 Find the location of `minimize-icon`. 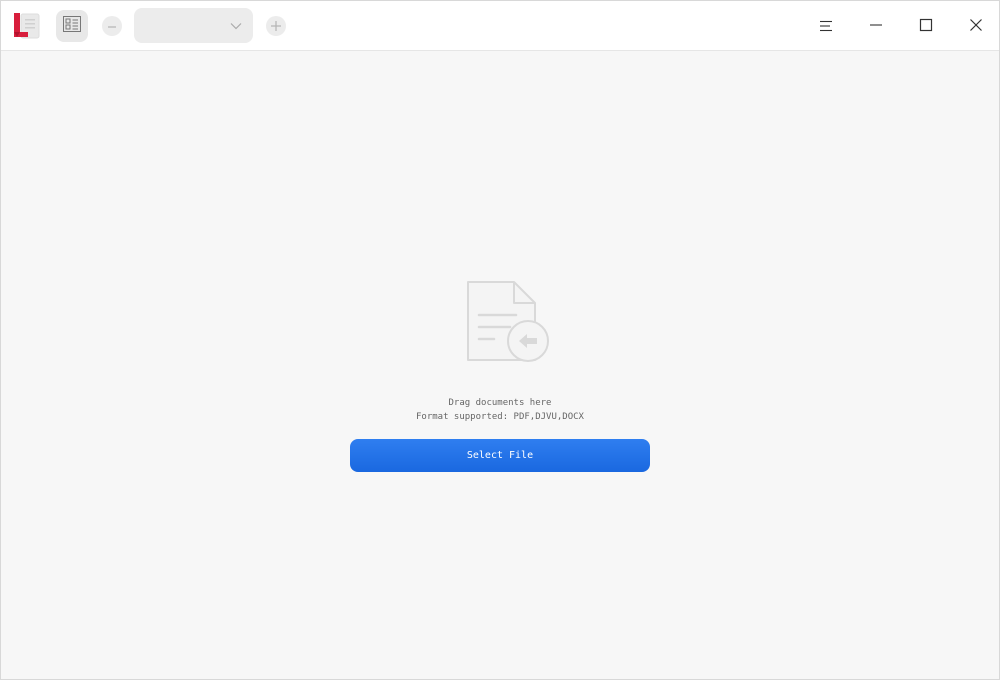

minimize-icon is located at coordinates (876, 26).